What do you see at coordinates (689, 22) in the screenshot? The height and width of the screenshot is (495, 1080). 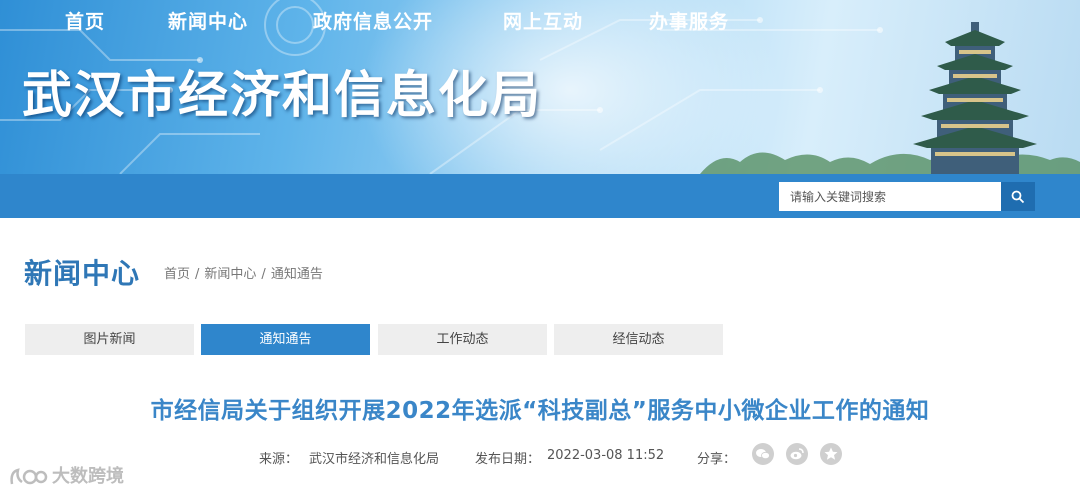 I see `nav-item-services: 办事服务` at bounding box center [689, 22].